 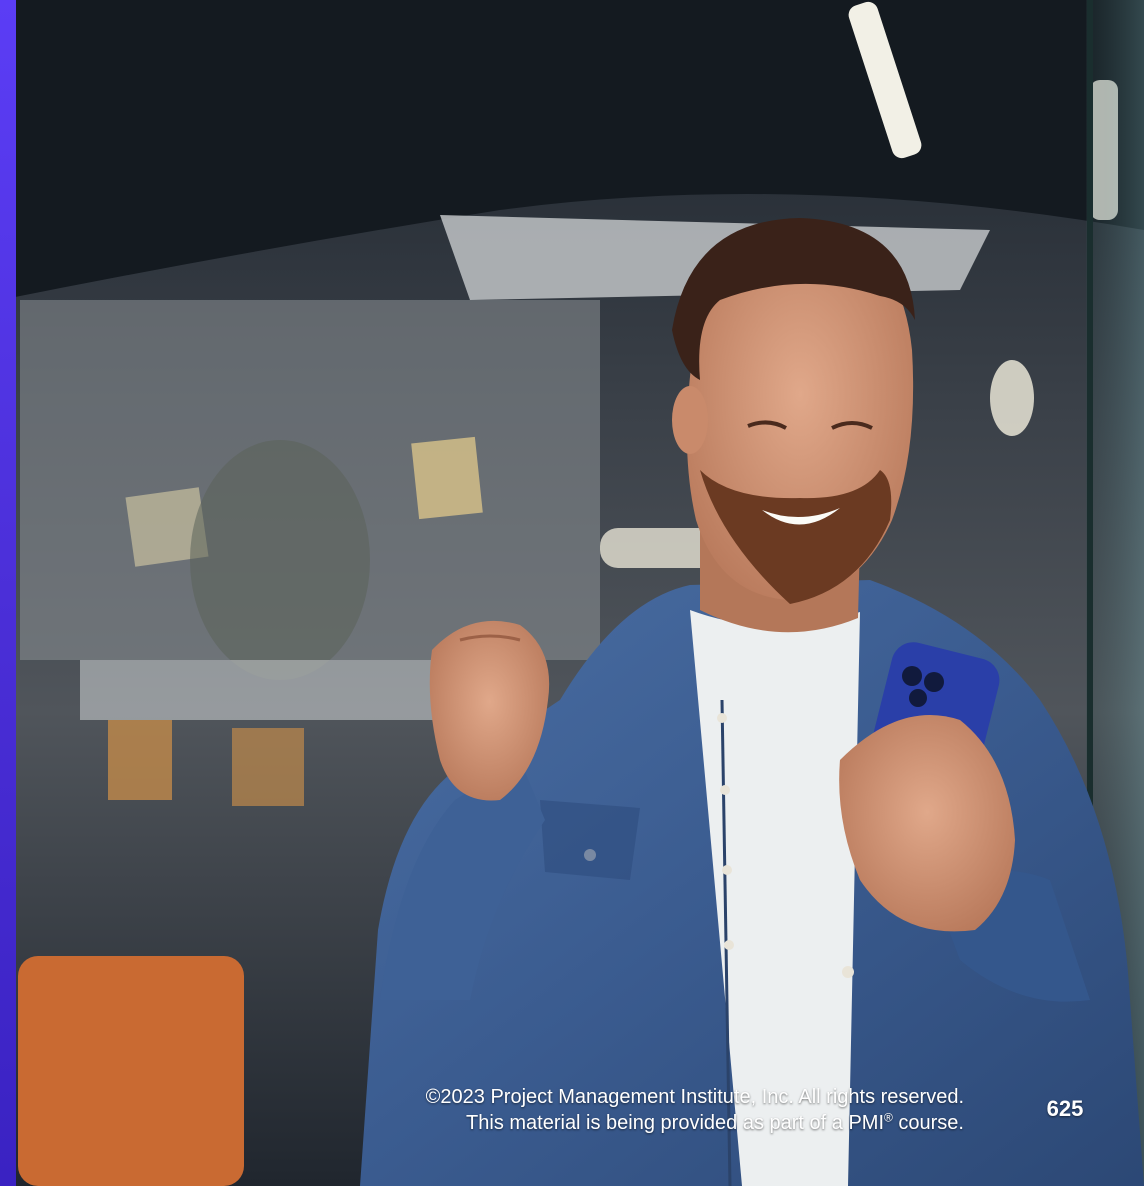 I want to click on course-suffix: course., so click(x=928, y=1123).